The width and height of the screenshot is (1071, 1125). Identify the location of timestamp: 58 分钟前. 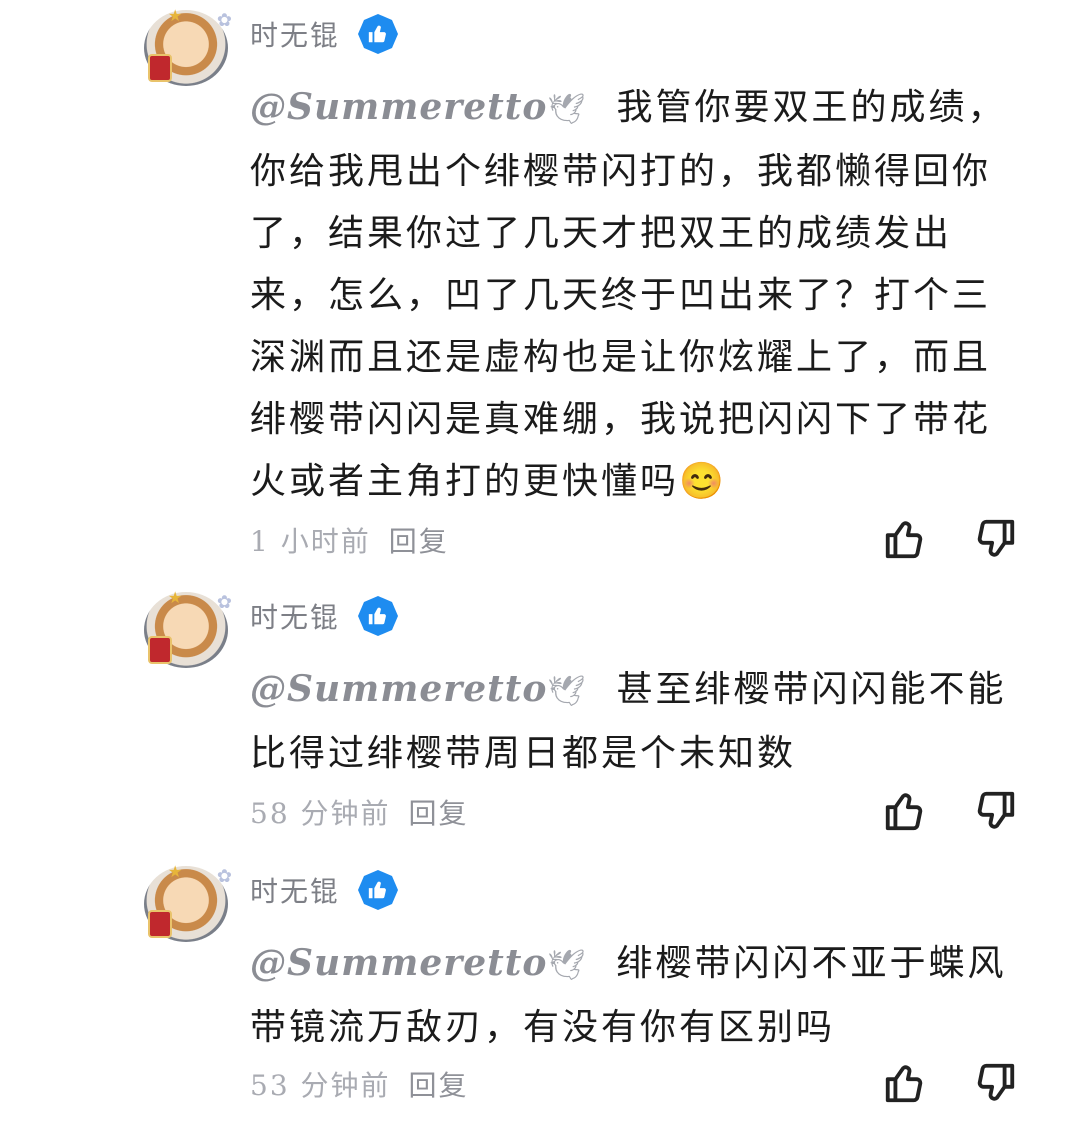
(320, 813).